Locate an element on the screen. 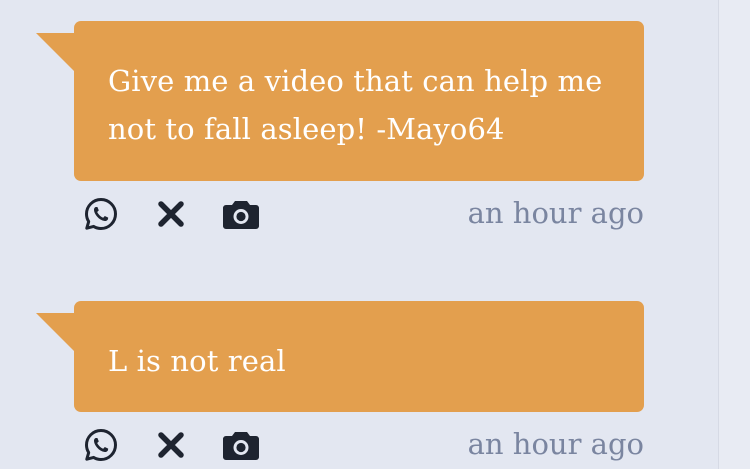 The width and height of the screenshot is (750, 469). message-text: L is not real is located at coordinates (197, 361).